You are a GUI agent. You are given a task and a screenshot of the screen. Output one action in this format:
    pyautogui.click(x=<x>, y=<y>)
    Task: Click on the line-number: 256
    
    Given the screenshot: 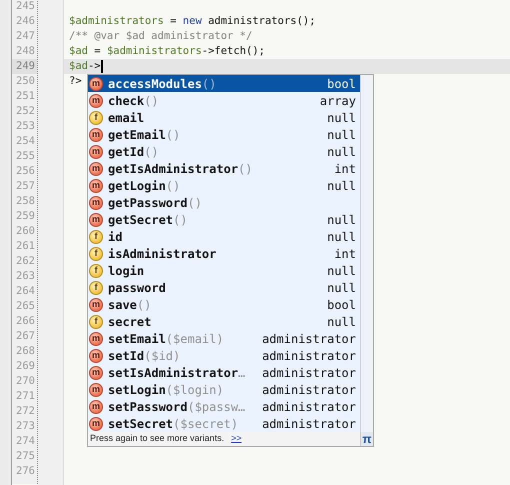 What is the action you would take?
    pyautogui.click(x=25, y=171)
    